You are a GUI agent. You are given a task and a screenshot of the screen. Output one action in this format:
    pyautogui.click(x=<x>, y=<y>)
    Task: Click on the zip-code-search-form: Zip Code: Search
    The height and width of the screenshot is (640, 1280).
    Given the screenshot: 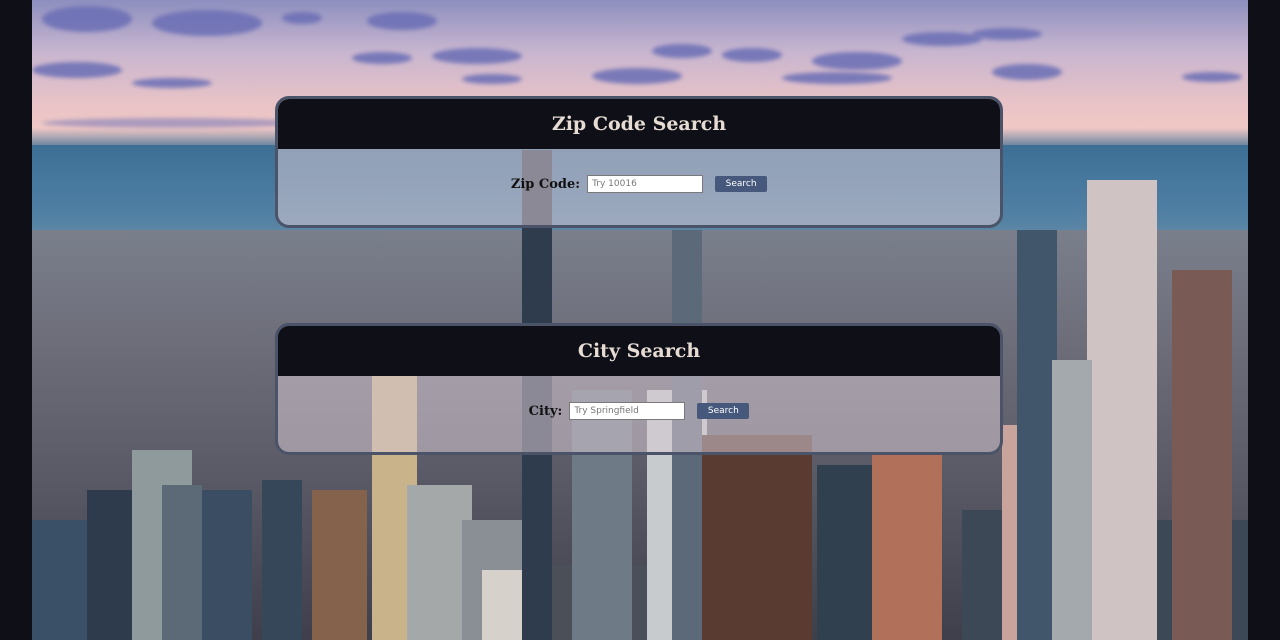 What is the action you would take?
    pyautogui.click(x=639, y=187)
    